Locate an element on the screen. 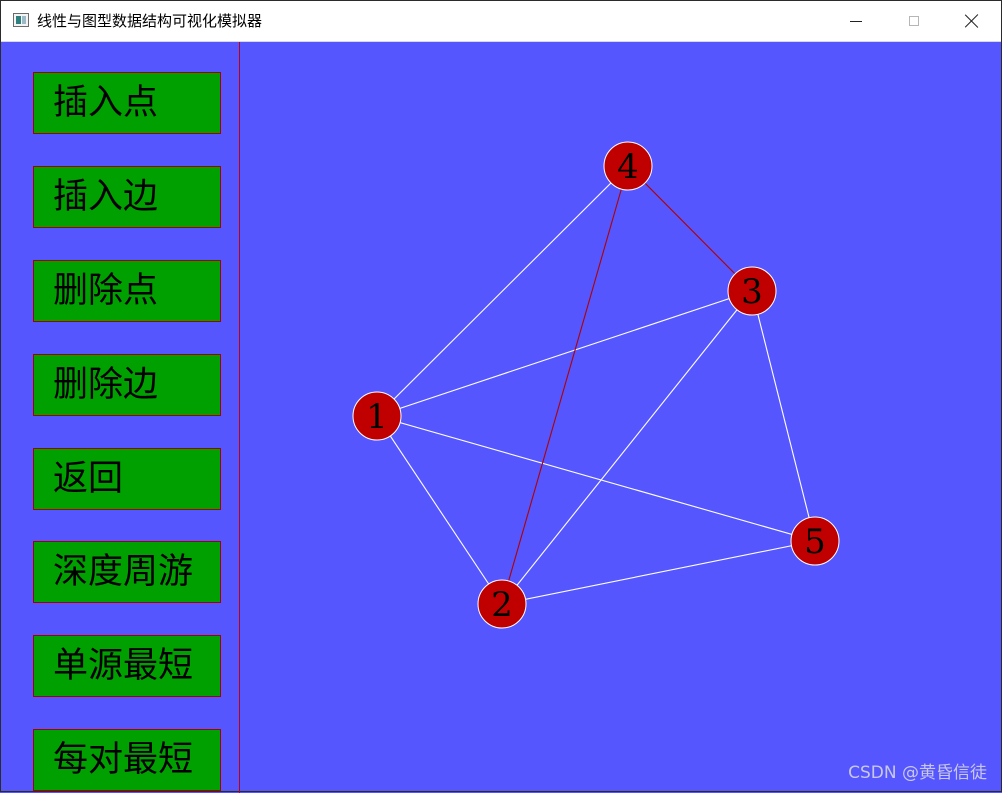 The height and width of the screenshot is (793, 1002). delete-edge-button: 删除边 is located at coordinates (127, 385).